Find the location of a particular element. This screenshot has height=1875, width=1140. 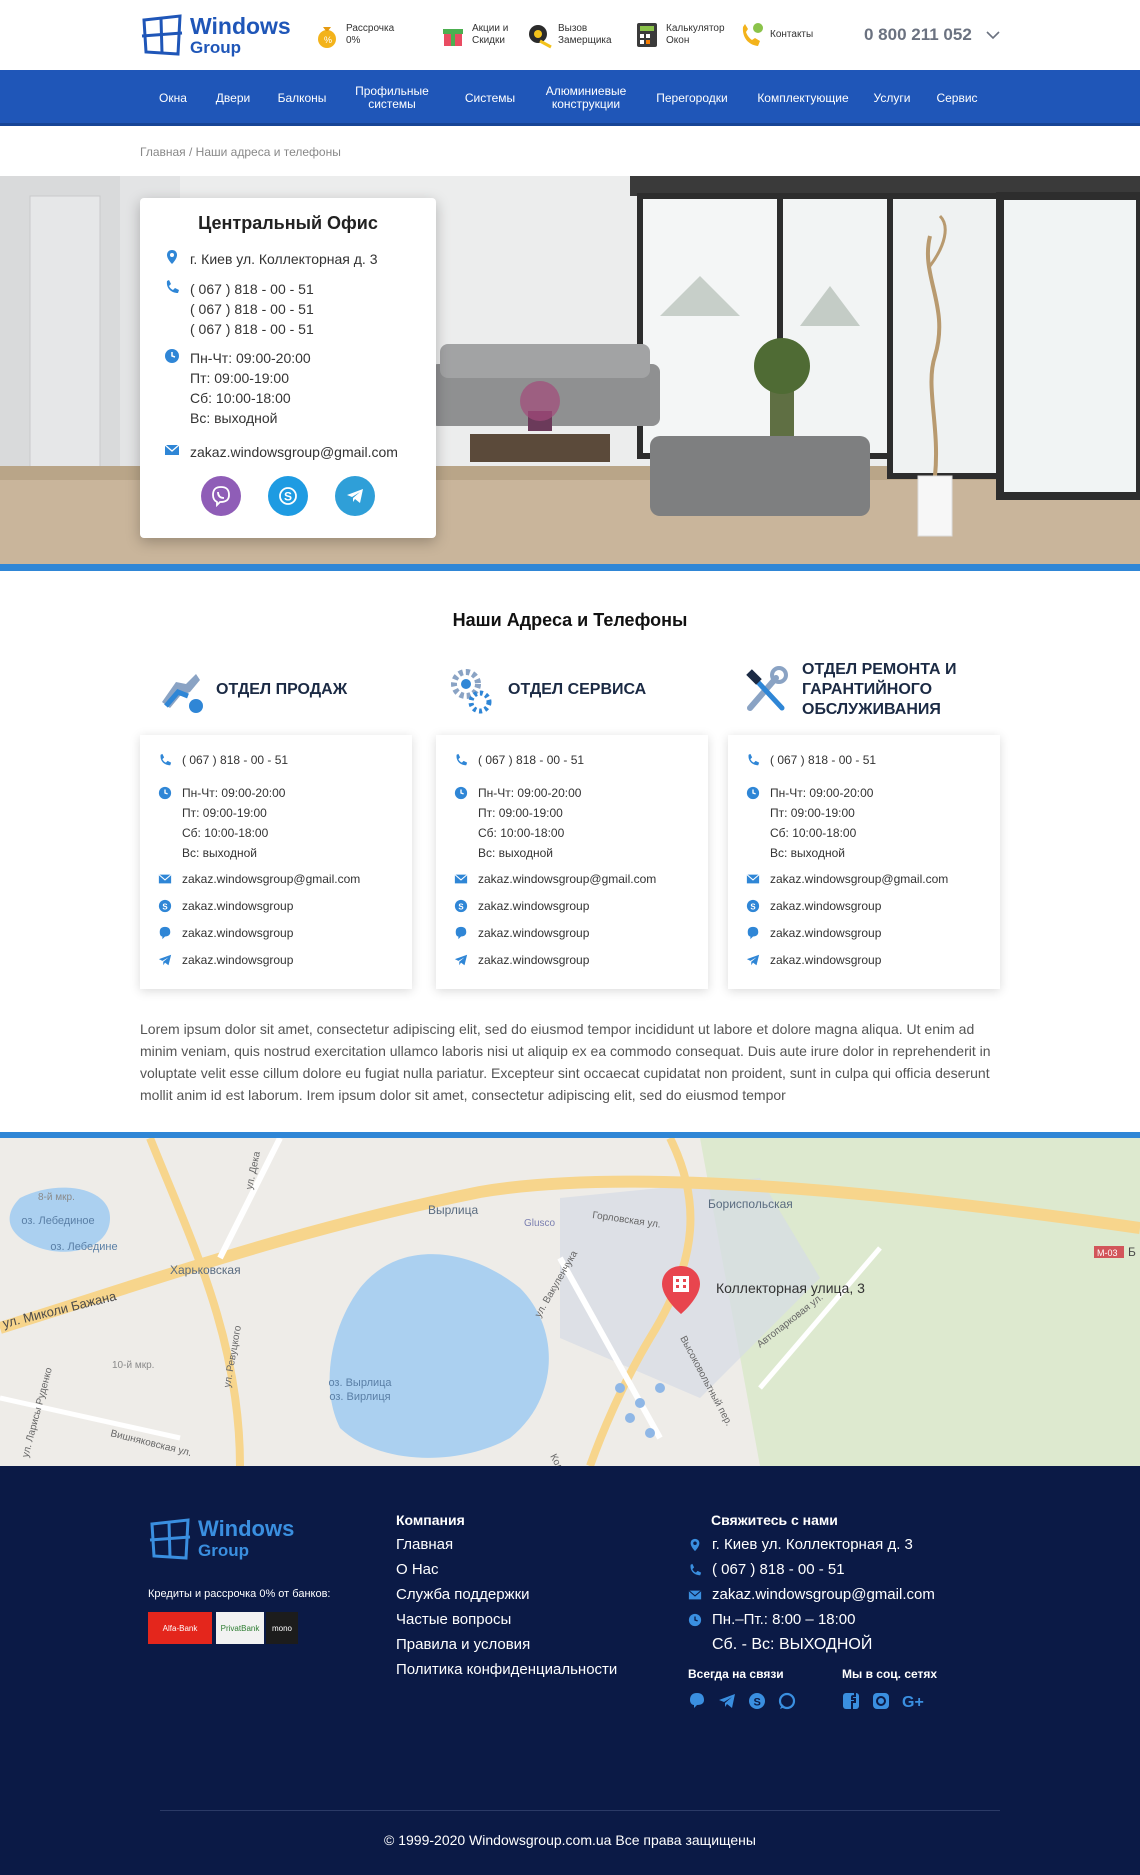

dept-hours-line: Пт: 09:00-19:00 is located at coordinates (224, 813).